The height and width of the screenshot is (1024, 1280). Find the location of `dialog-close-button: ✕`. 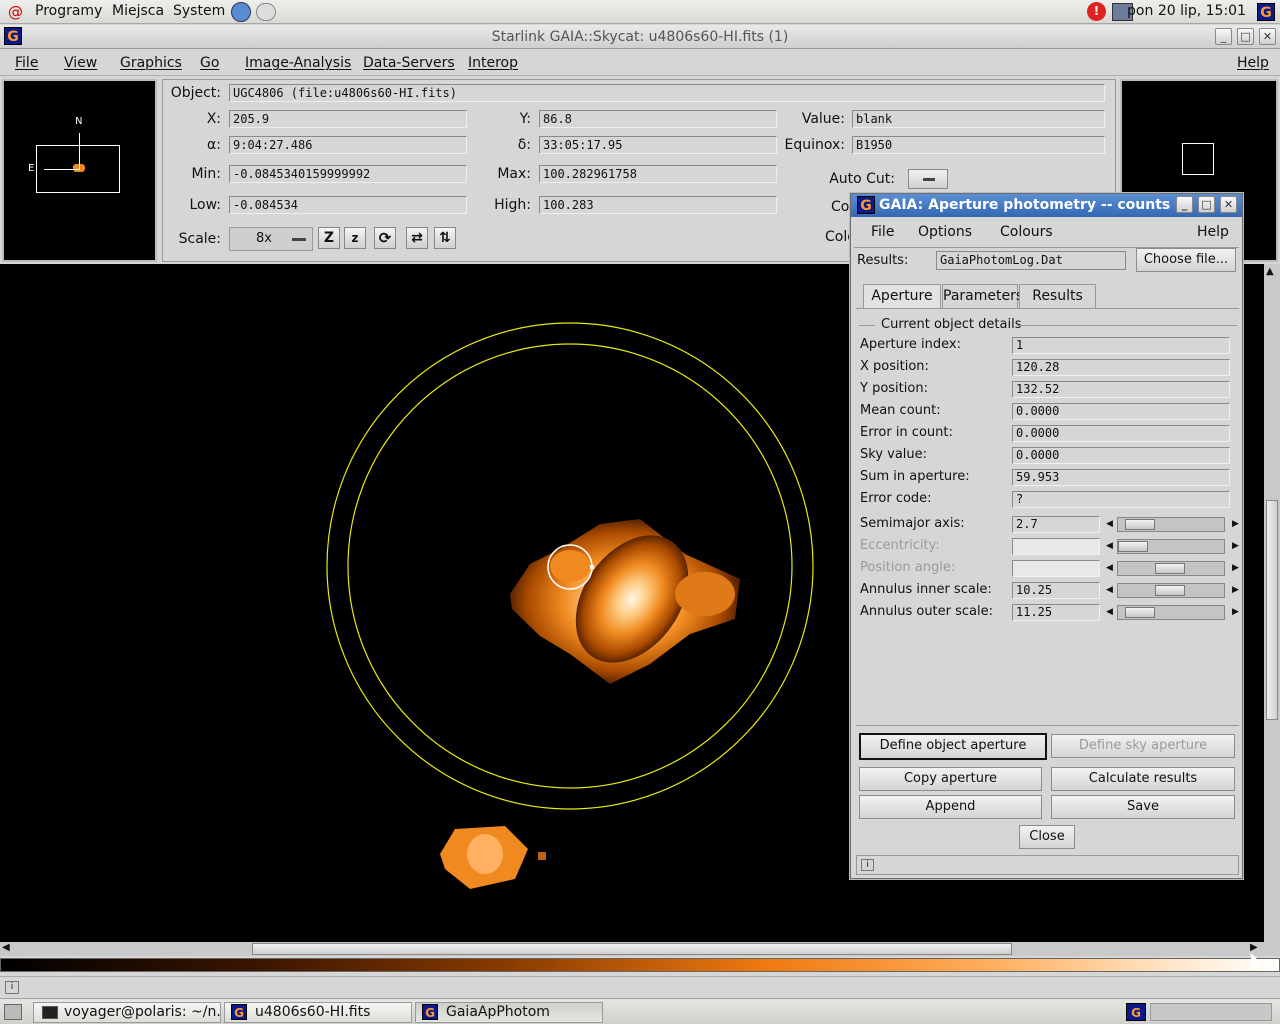

dialog-close-button: ✕ is located at coordinates (1228, 204).